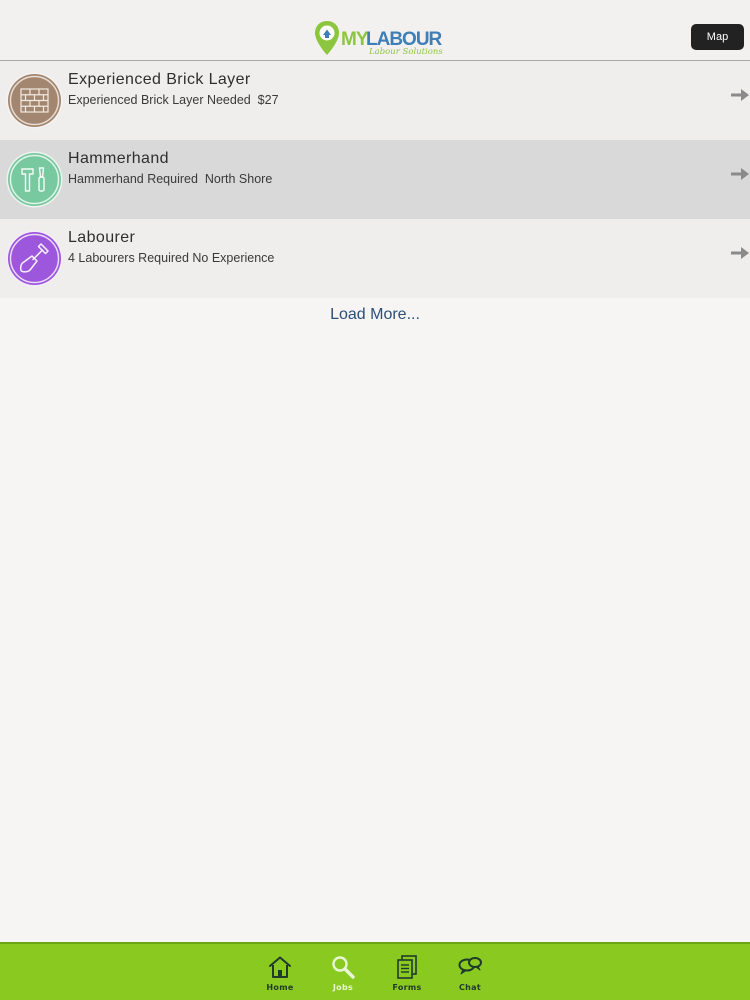  I want to click on job-subtitle: 4 Labourers Required No Experience, so click(171, 258).